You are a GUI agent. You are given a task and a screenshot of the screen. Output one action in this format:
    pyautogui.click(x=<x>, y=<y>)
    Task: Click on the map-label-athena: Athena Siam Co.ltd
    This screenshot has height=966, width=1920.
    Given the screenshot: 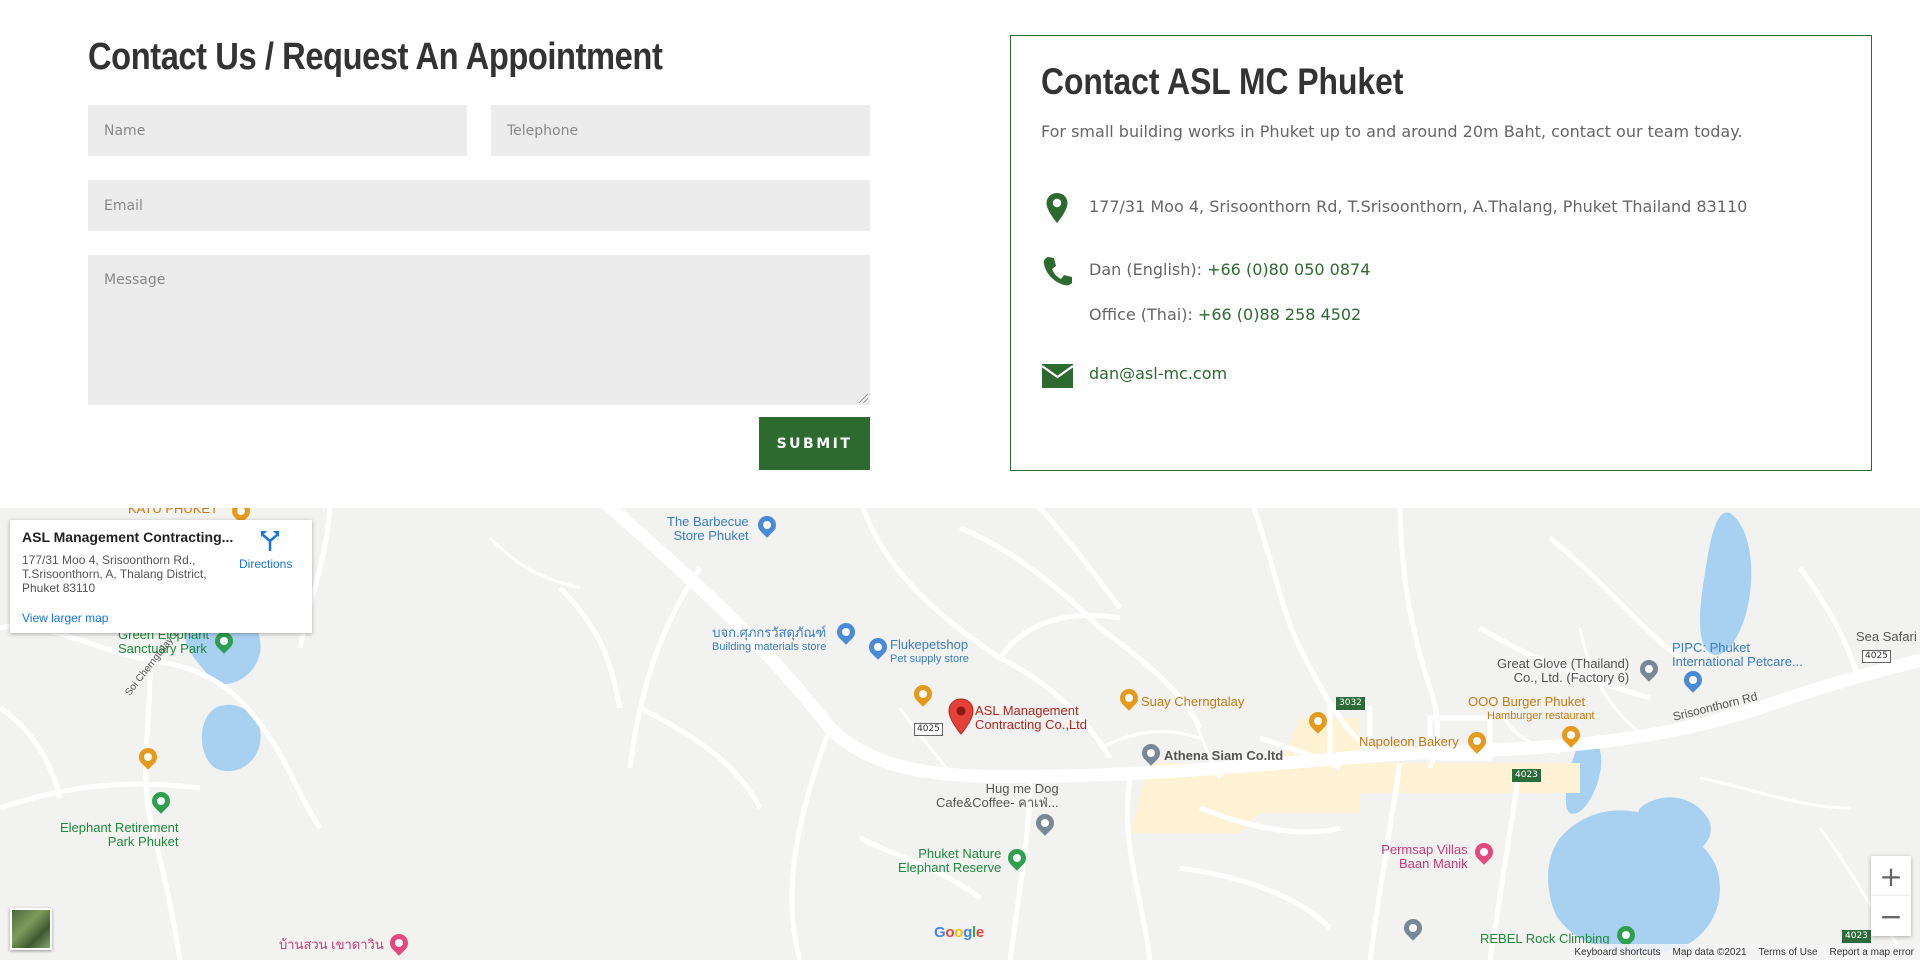 What is the action you would take?
    pyautogui.click(x=1223, y=756)
    